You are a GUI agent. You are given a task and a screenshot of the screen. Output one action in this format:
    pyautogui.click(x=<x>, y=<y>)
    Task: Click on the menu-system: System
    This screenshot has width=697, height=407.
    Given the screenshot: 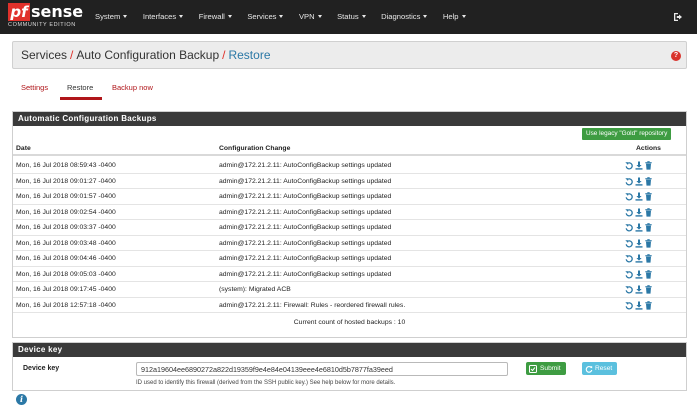 What is the action you would take?
    pyautogui.click(x=111, y=17)
    